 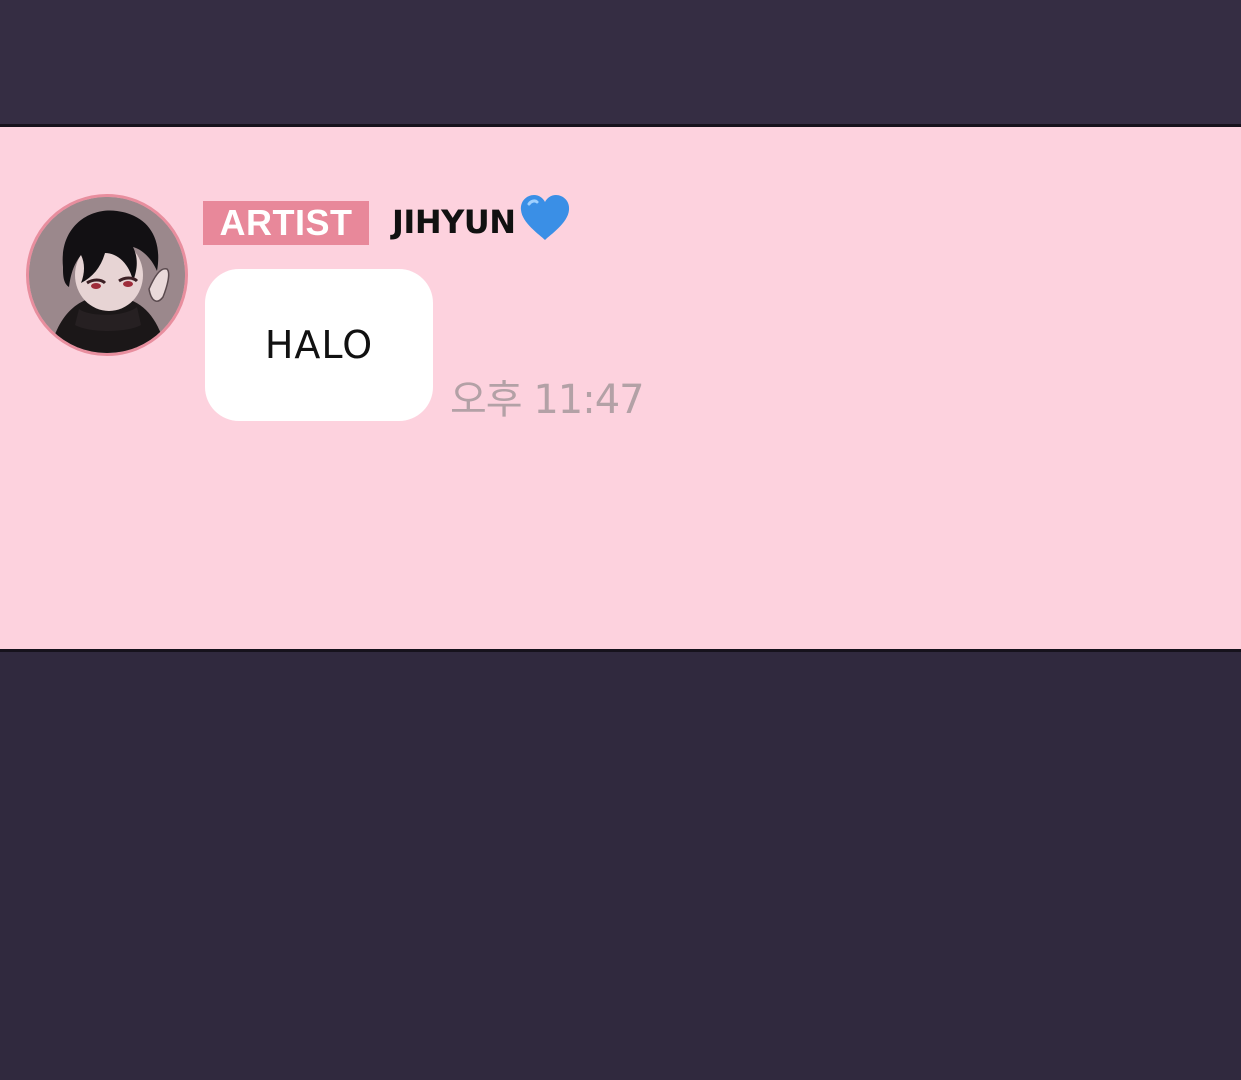 I want to click on avatar, so click(x=107, y=275).